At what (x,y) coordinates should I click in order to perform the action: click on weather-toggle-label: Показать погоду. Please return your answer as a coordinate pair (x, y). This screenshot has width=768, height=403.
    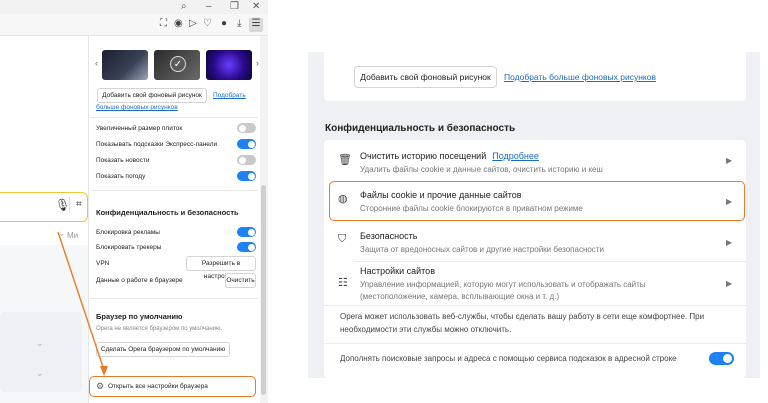
    Looking at the image, I should click on (121, 176).